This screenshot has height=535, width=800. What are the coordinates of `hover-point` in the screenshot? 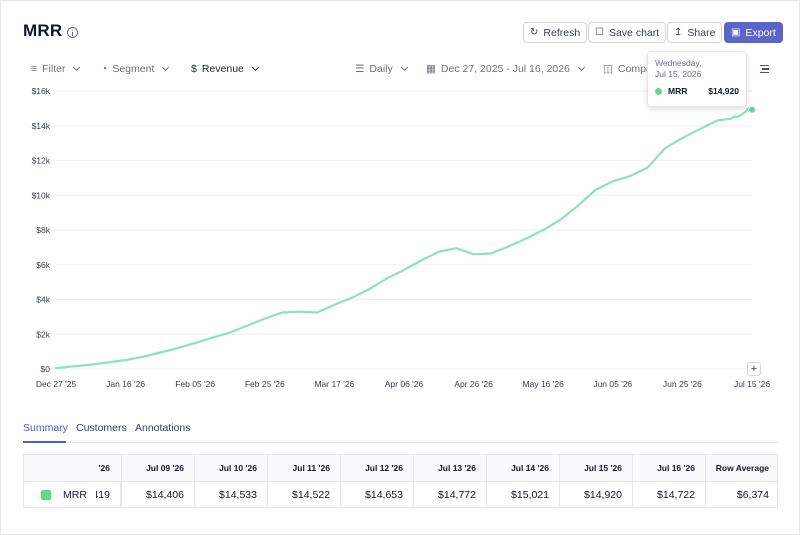 It's located at (752, 109).